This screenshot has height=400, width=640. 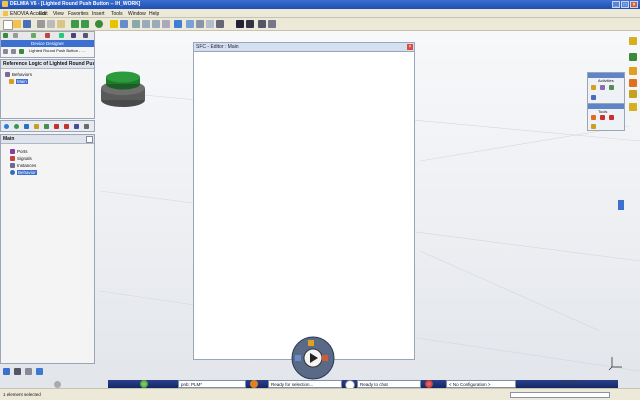 What do you see at coordinates (27, 24) in the screenshot?
I see `save-icon` at bounding box center [27, 24].